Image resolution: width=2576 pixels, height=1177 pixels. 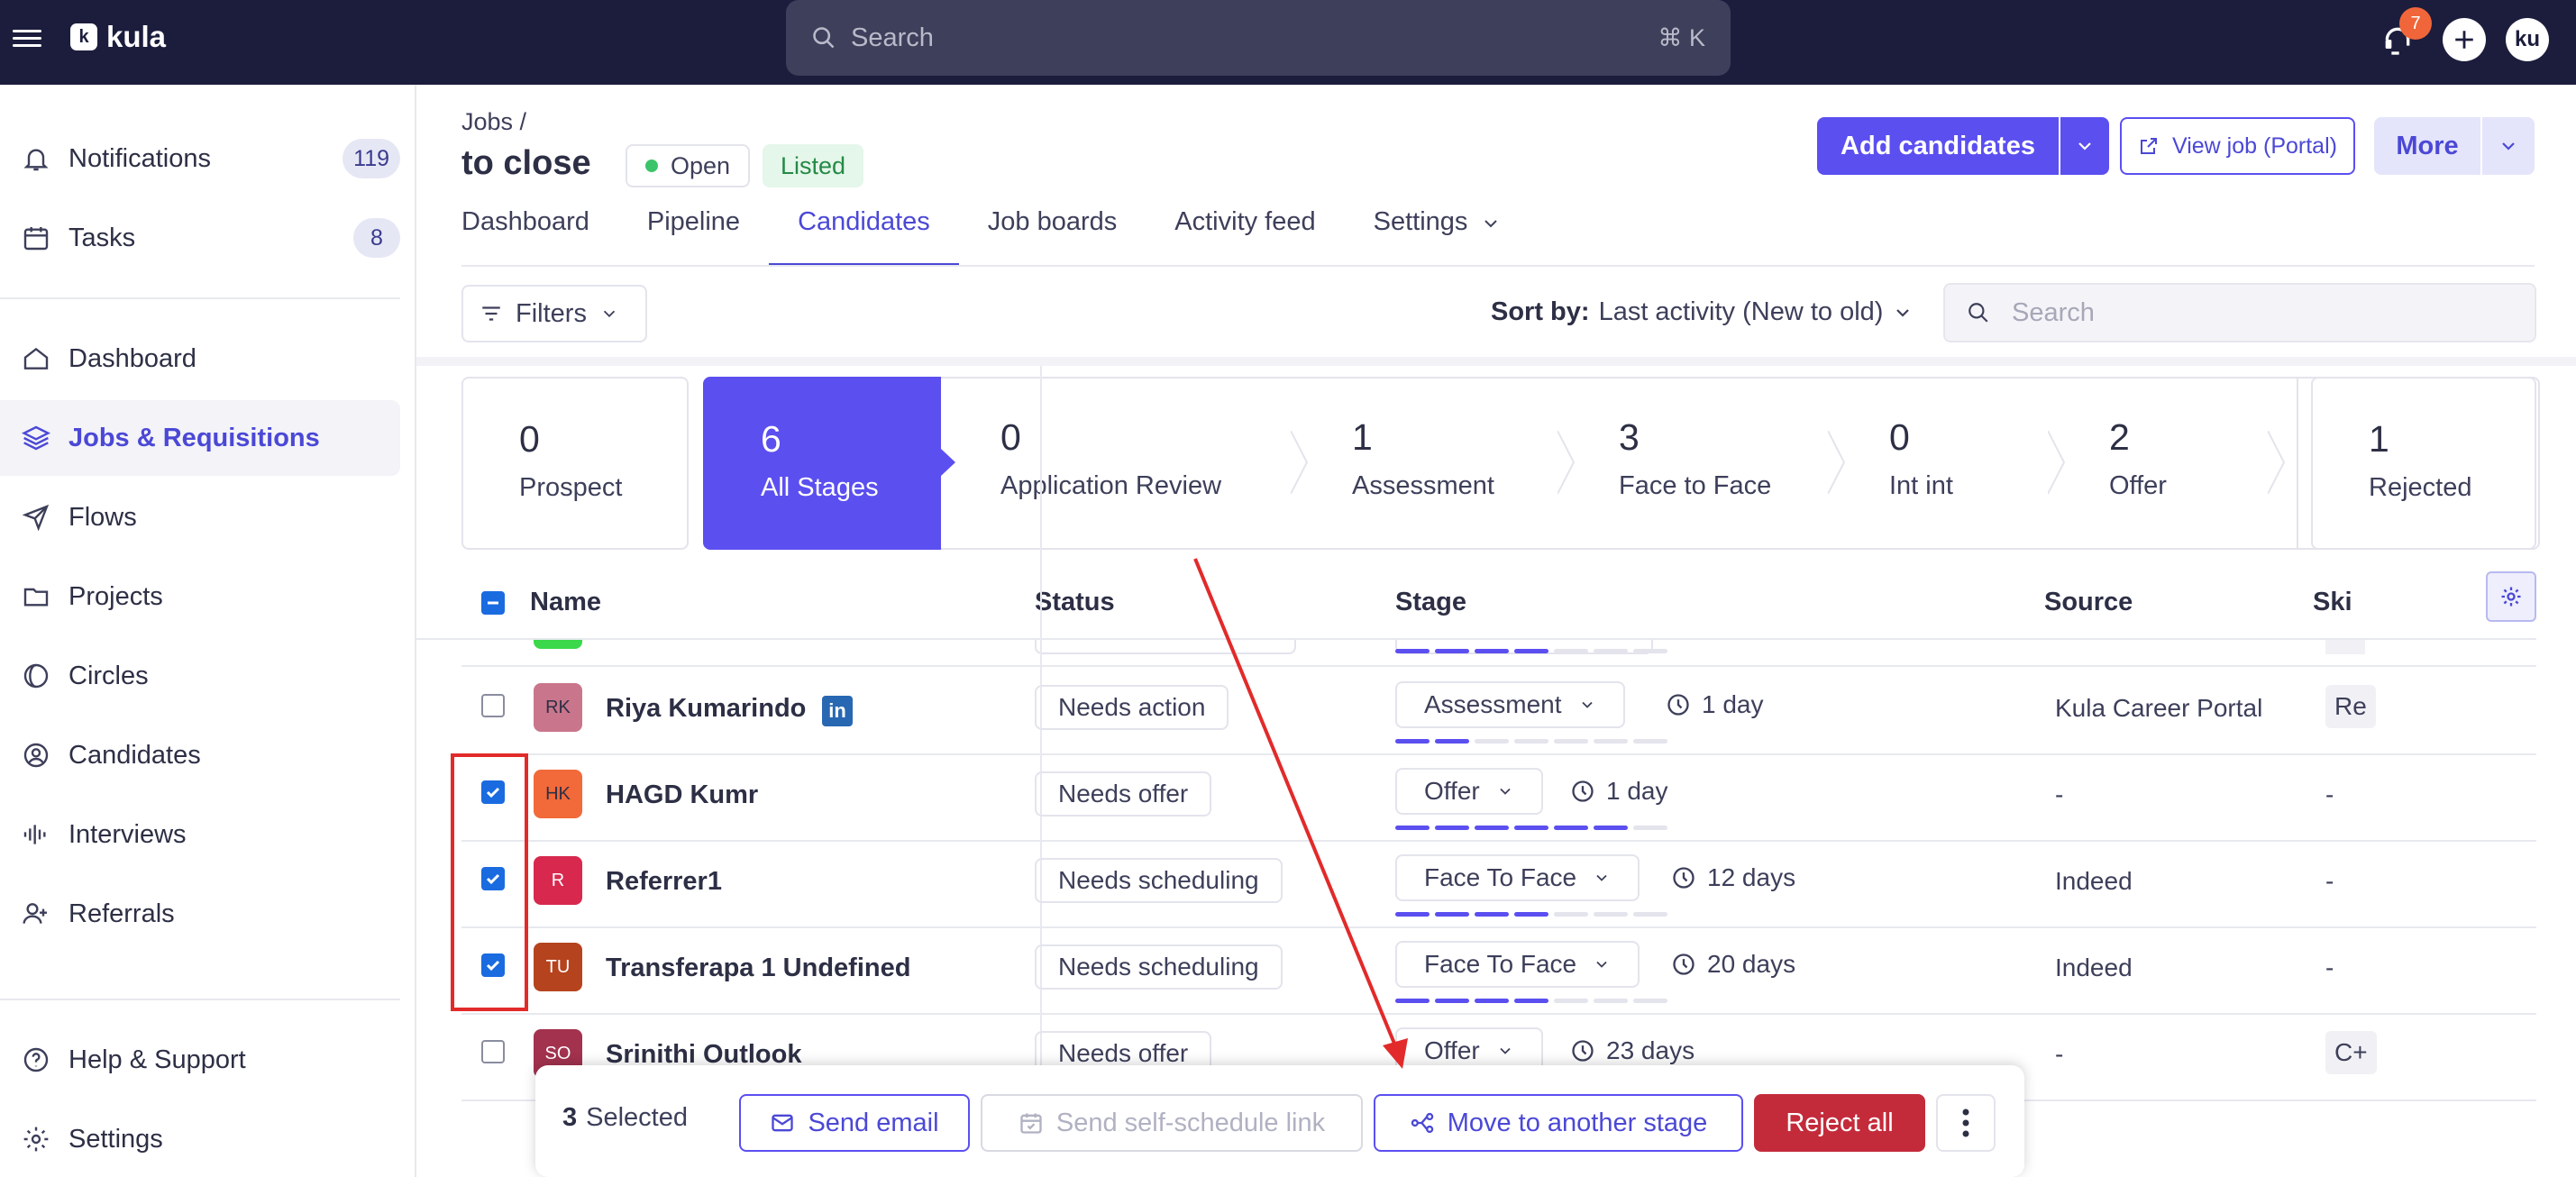 I want to click on tab-dashboard: Dashboard, so click(x=539, y=237).